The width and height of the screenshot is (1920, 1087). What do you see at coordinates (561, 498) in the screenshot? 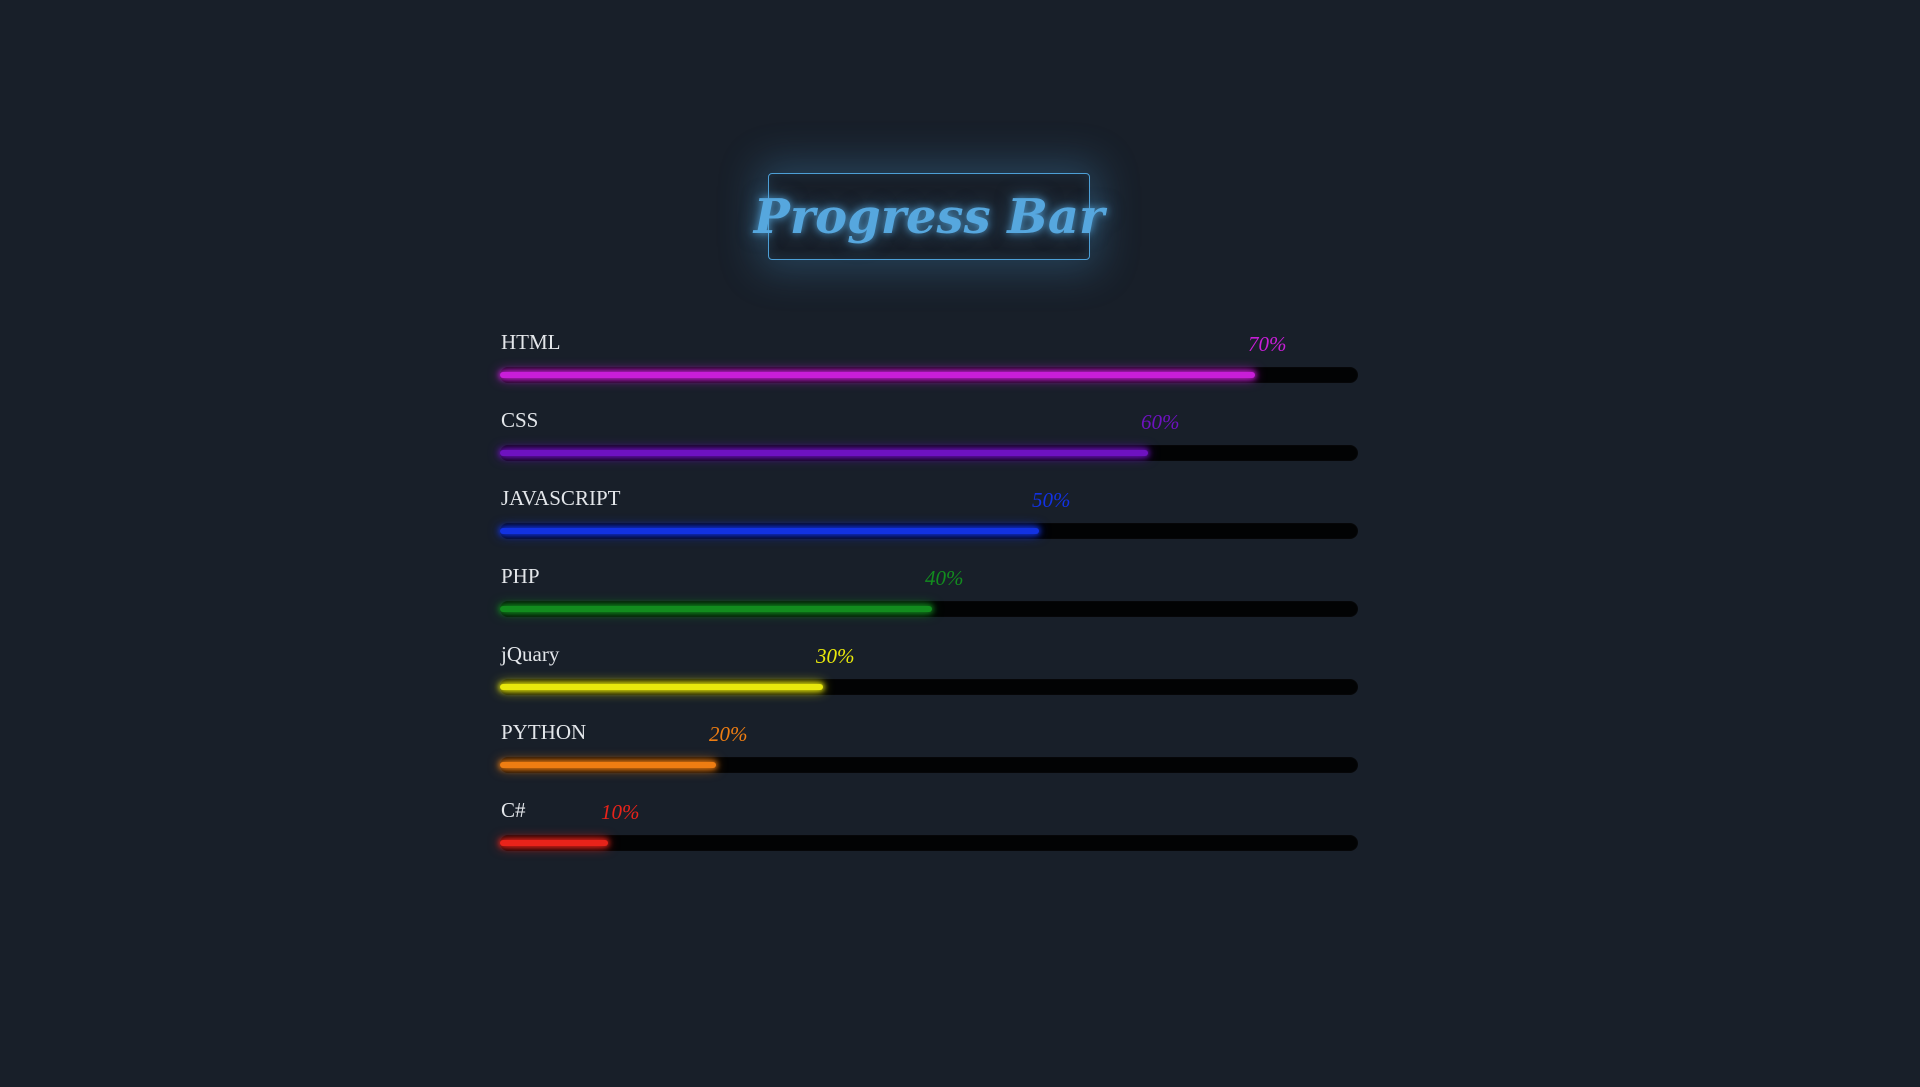
I see `skill-label: JAVASCRIPT` at bounding box center [561, 498].